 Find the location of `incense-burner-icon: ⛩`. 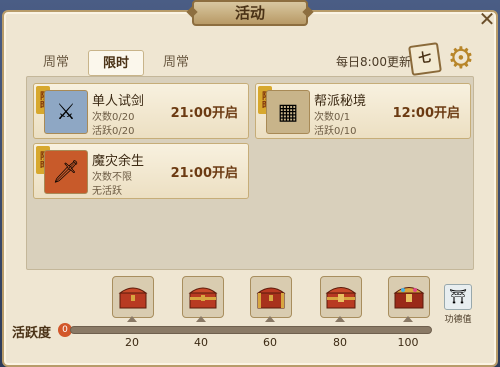

incense-burner-icon: ⛩ is located at coordinates (458, 297).